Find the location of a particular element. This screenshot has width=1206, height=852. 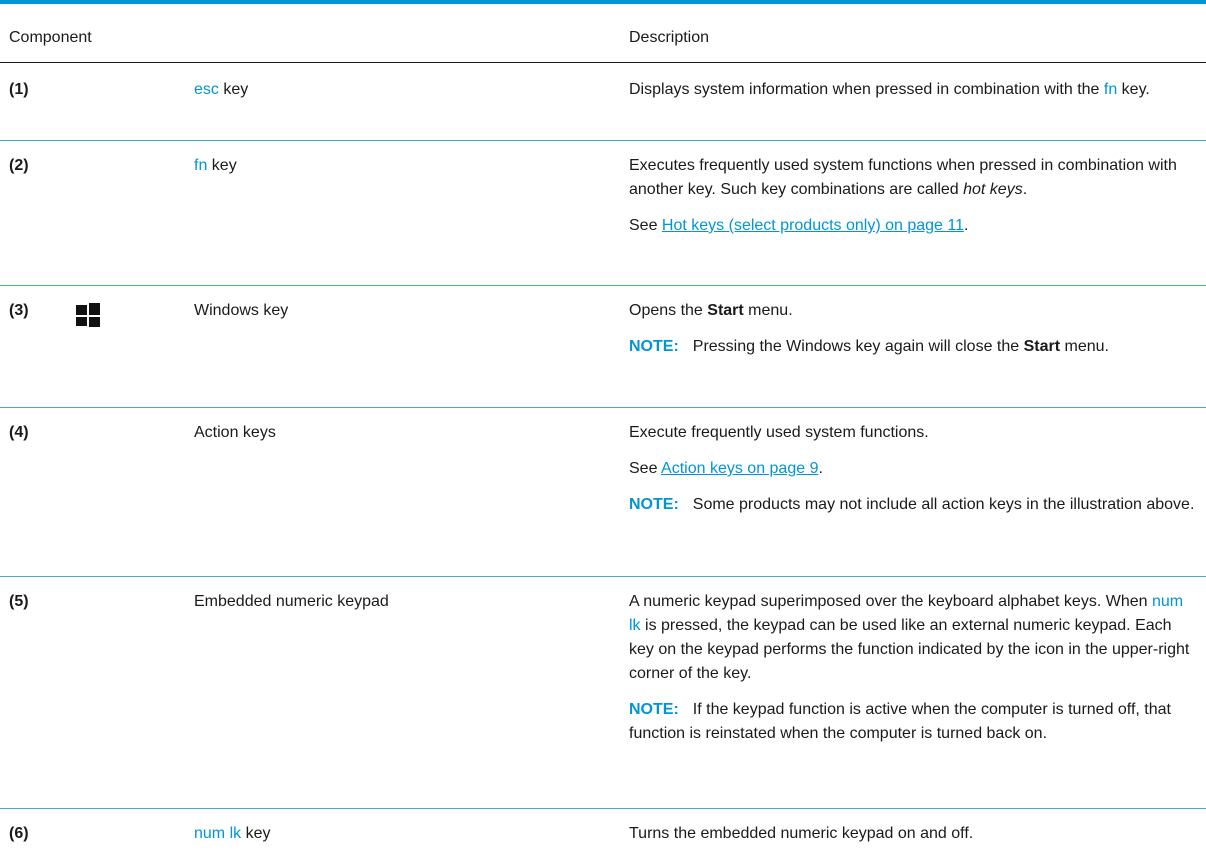

row-number: (3) is located at coordinates (19, 310).